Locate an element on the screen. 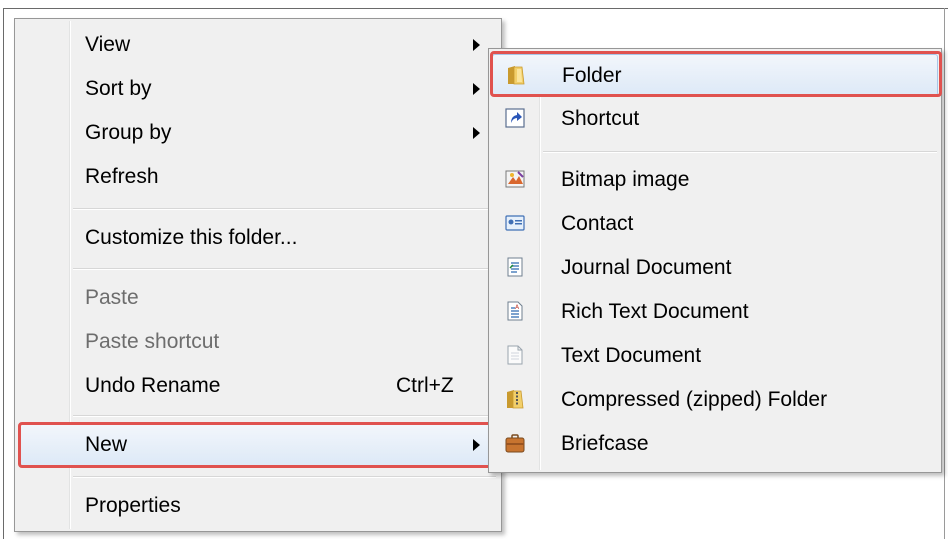  submenu-item-text-document: Text Document is located at coordinates (715, 356).